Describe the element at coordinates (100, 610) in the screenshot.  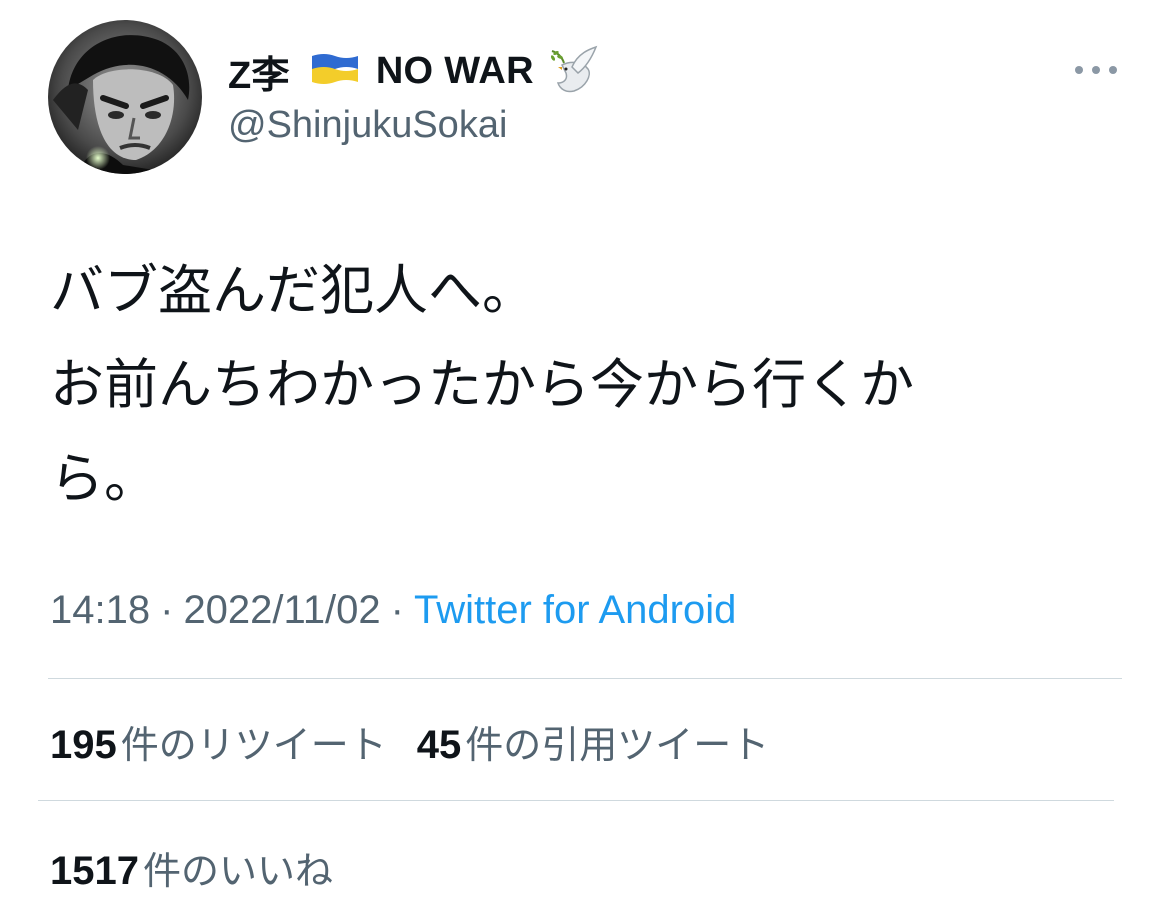
I see `tweet-time: 14:18` at that location.